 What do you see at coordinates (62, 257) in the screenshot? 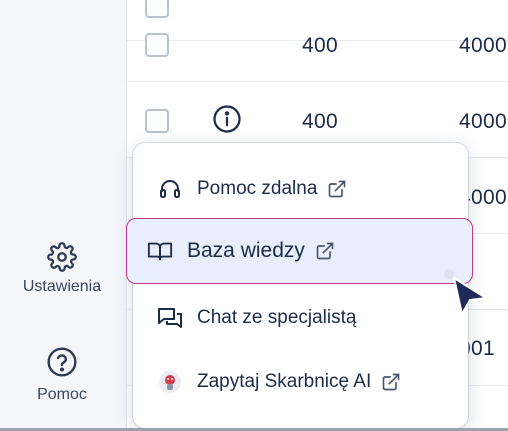
I see `gear-icon` at bounding box center [62, 257].